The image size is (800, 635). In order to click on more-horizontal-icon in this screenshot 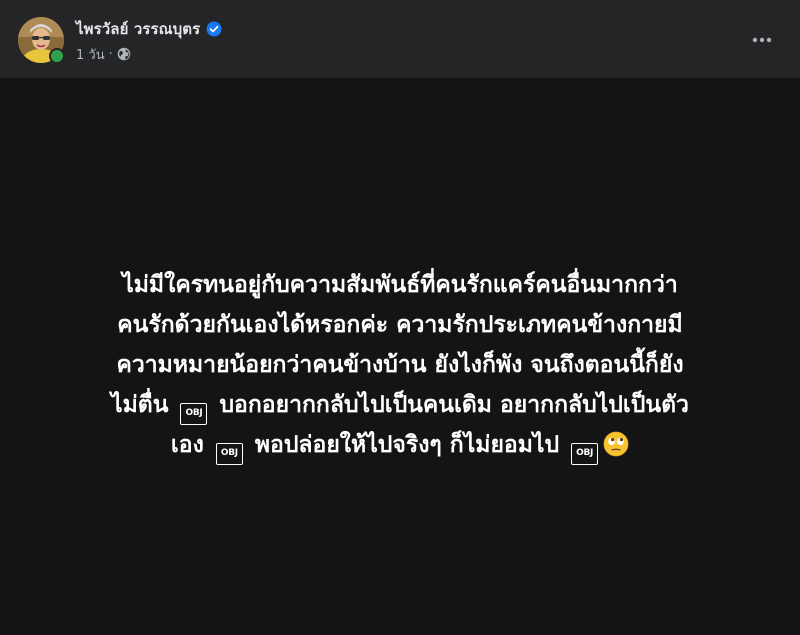, I will do `click(762, 40)`.